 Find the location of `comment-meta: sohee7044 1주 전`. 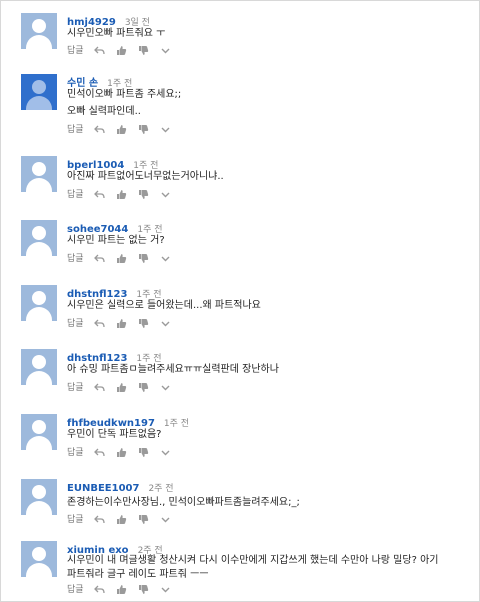

comment-meta: sohee7044 1주 전 is located at coordinates (115, 226).